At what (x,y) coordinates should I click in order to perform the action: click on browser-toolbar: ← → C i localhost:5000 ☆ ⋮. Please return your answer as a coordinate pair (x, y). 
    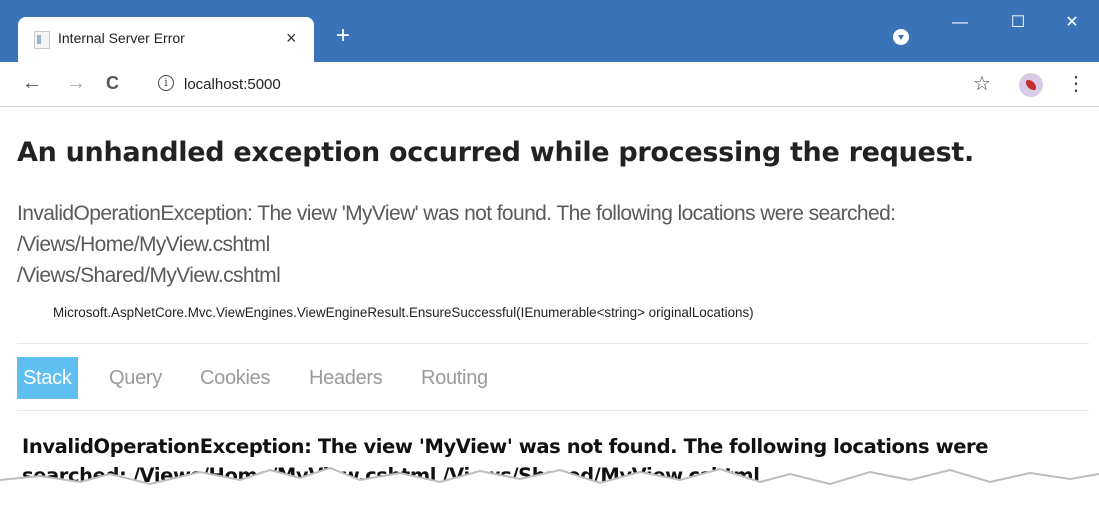
    Looking at the image, I should click on (549, 84).